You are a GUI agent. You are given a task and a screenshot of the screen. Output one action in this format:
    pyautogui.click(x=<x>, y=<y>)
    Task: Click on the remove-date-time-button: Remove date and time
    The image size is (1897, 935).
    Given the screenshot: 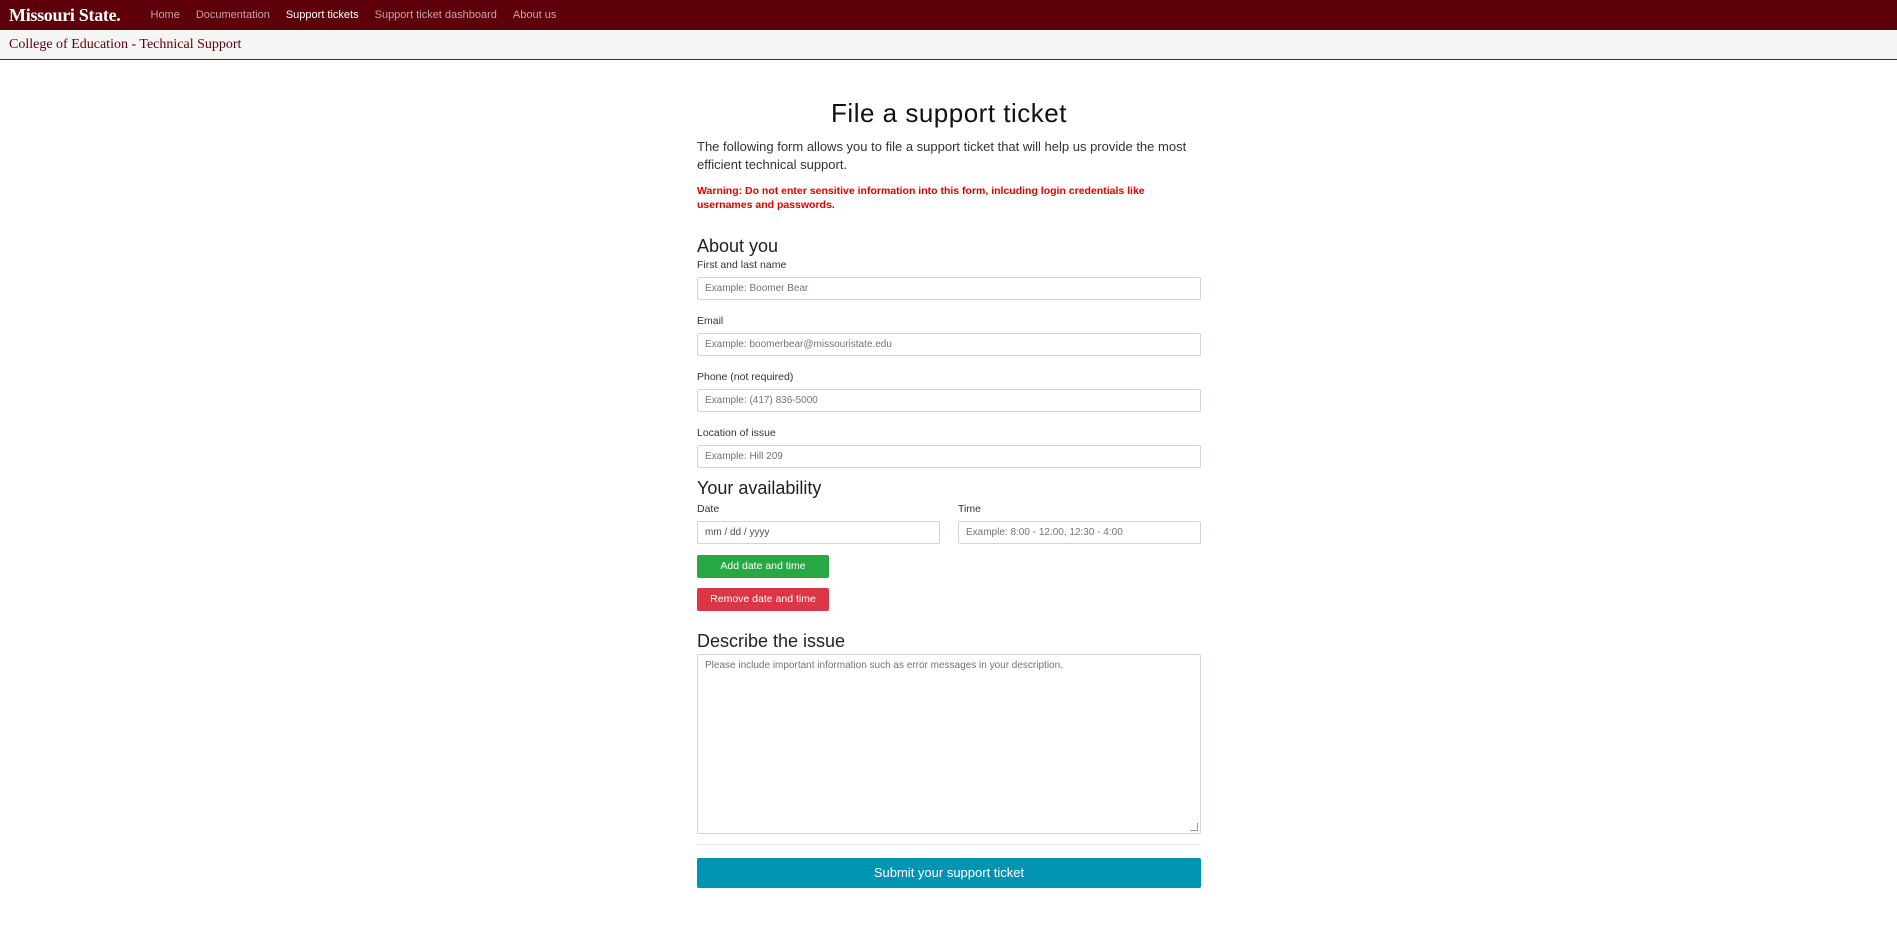 What is the action you would take?
    pyautogui.click(x=763, y=599)
    